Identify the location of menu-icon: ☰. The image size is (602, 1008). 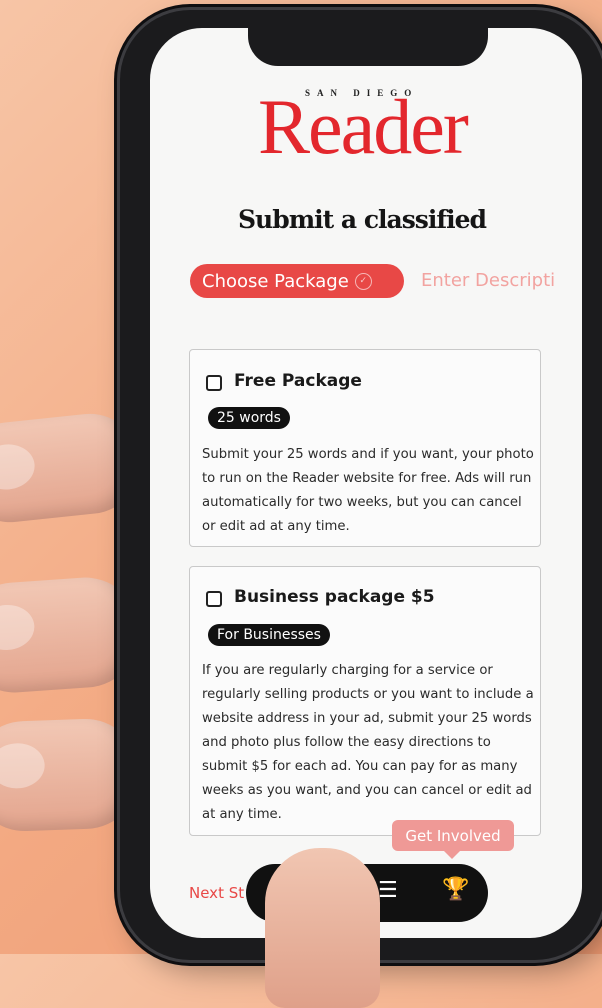
(388, 890).